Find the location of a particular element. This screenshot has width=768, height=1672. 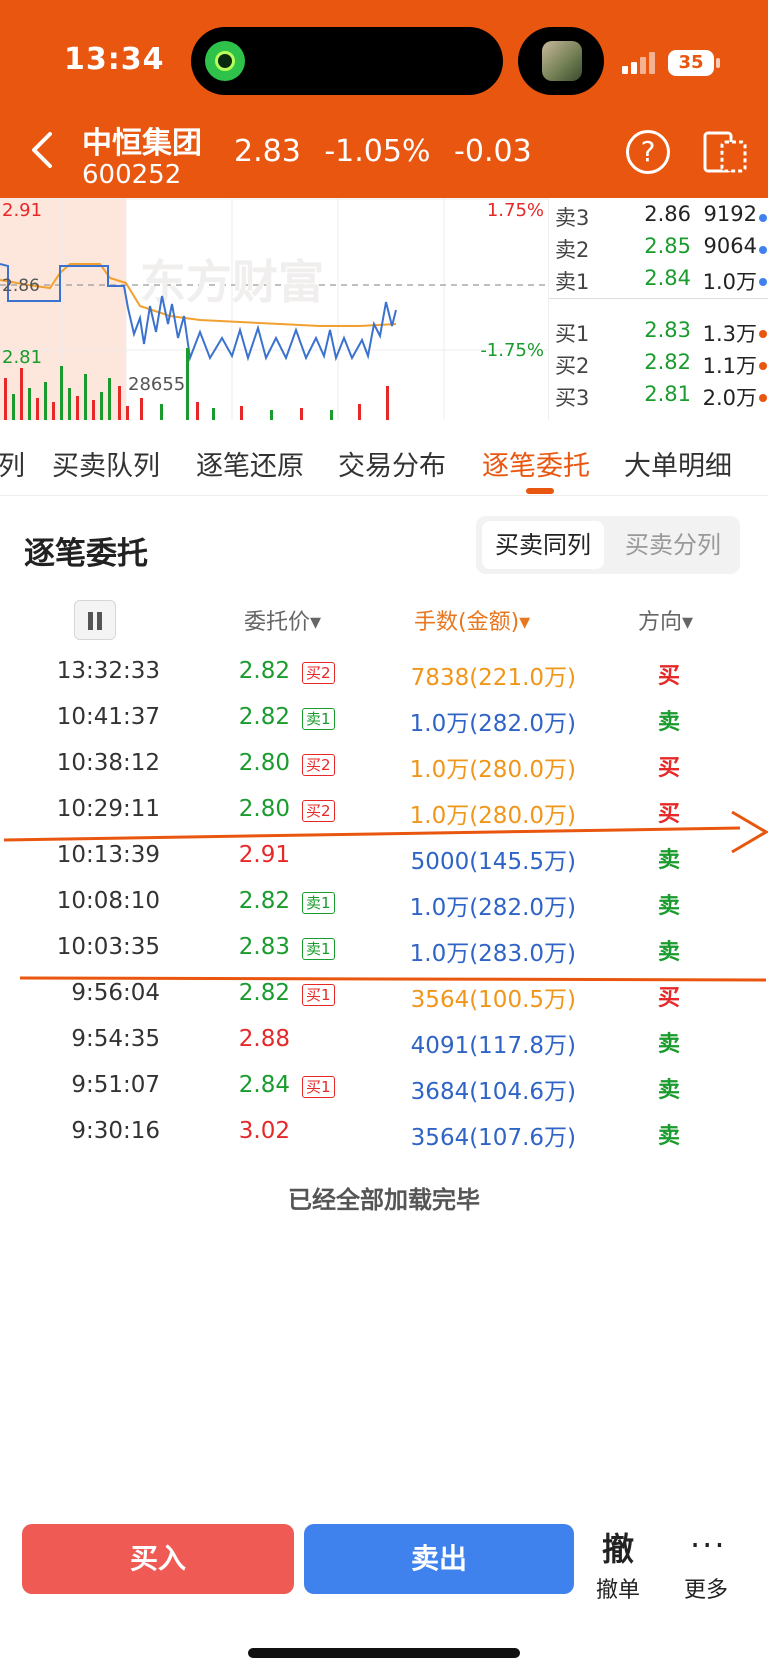

order-price: 2.83 is located at coordinates (264, 947).